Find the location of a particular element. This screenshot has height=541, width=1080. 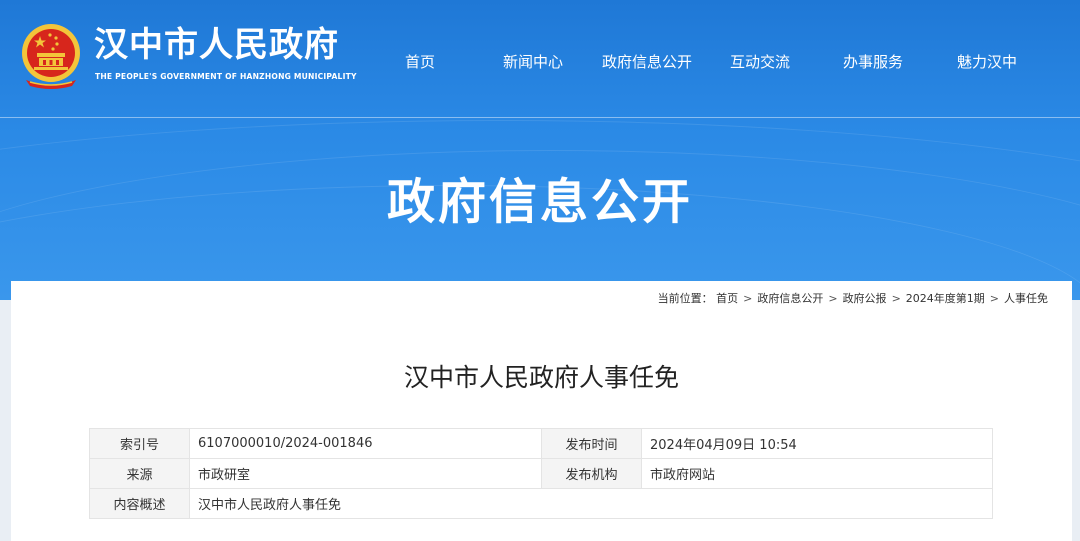

summary-label: 内容概述 is located at coordinates (139, 503).